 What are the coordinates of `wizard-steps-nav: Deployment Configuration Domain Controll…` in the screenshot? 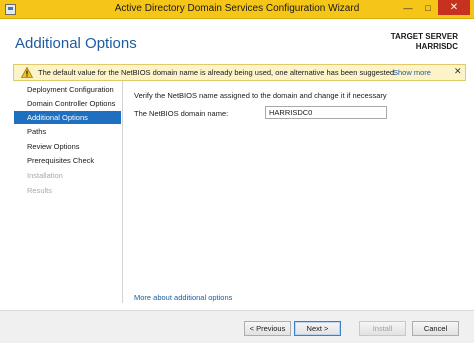 It's located at (68, 192).